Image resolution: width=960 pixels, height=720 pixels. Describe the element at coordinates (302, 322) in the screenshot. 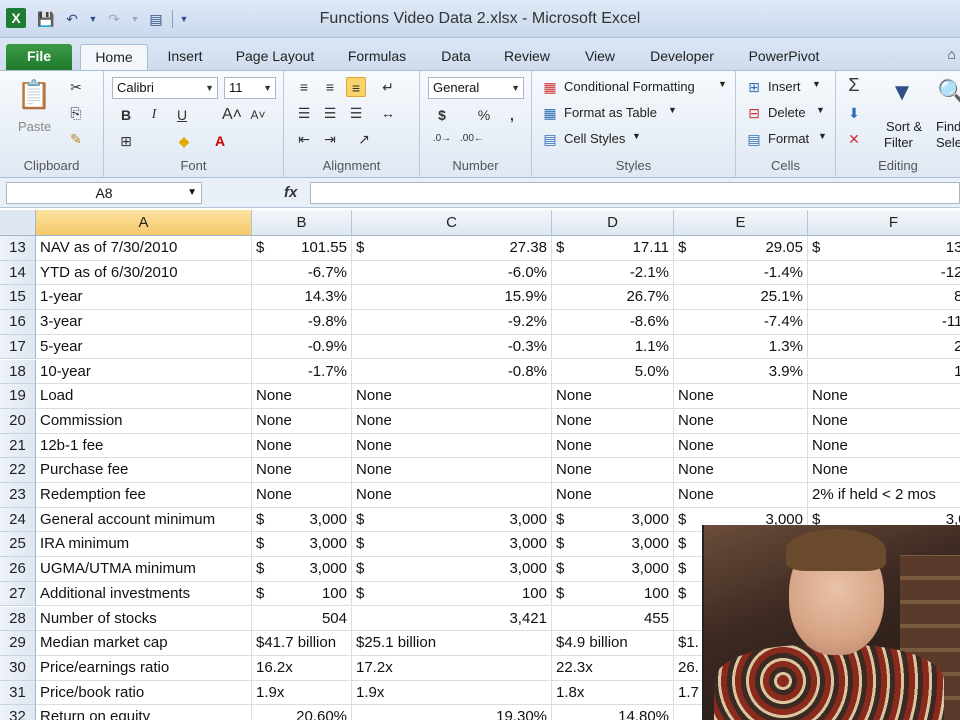

I see `cell-b: -9.8%` at that location.